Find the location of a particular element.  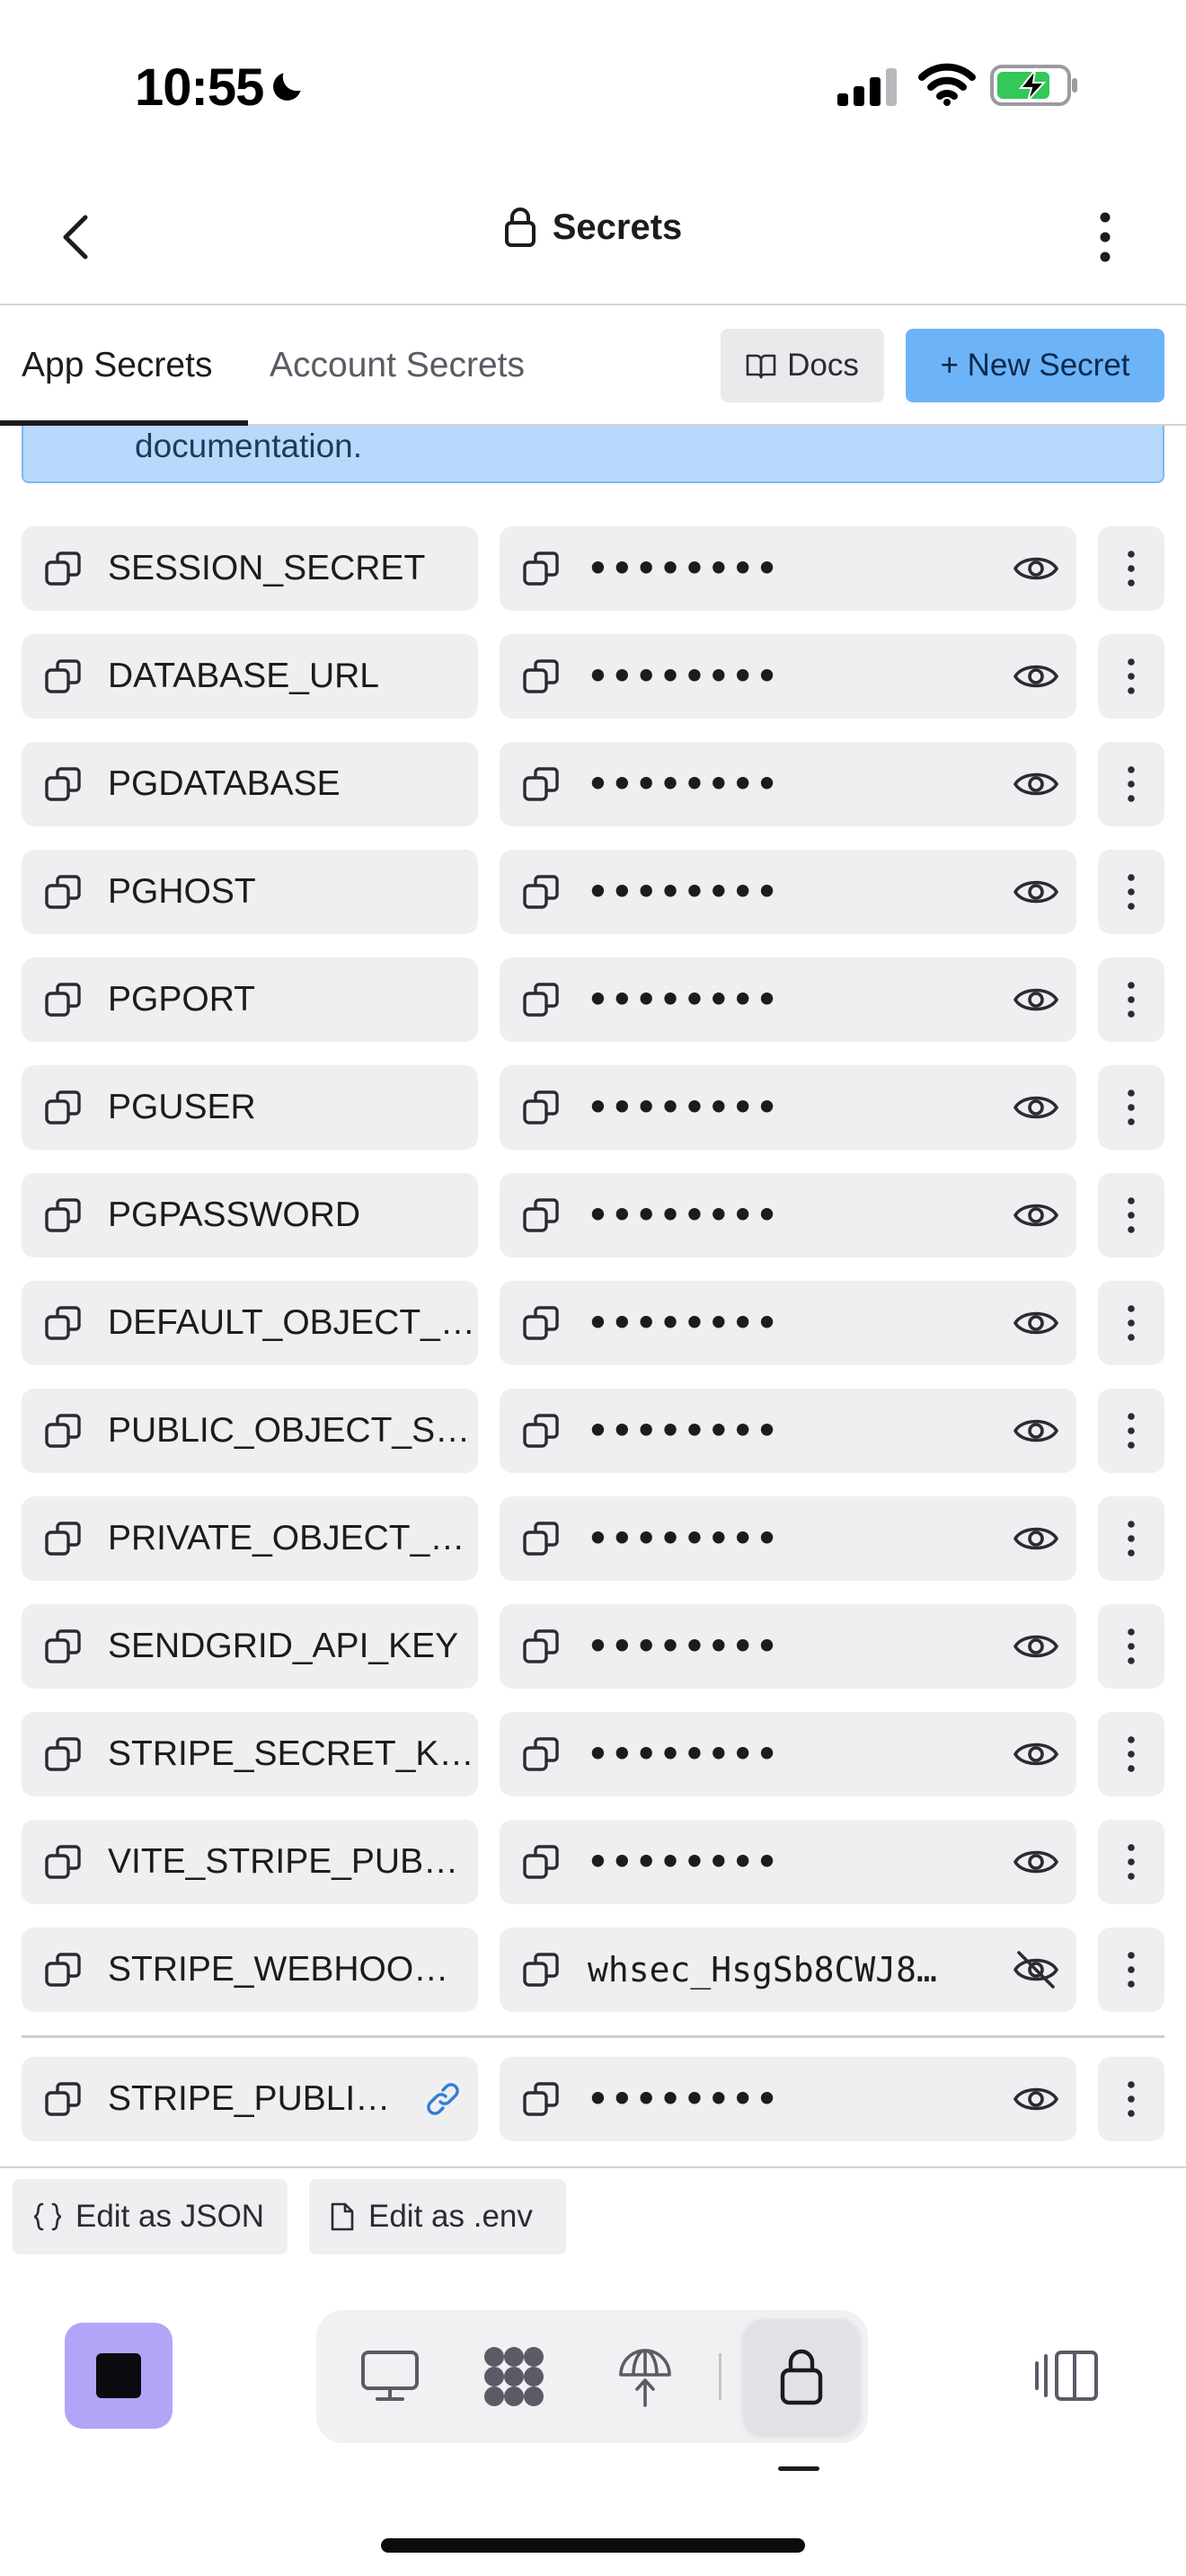

dock-workspace-button is located at coordinates (513, 2376).